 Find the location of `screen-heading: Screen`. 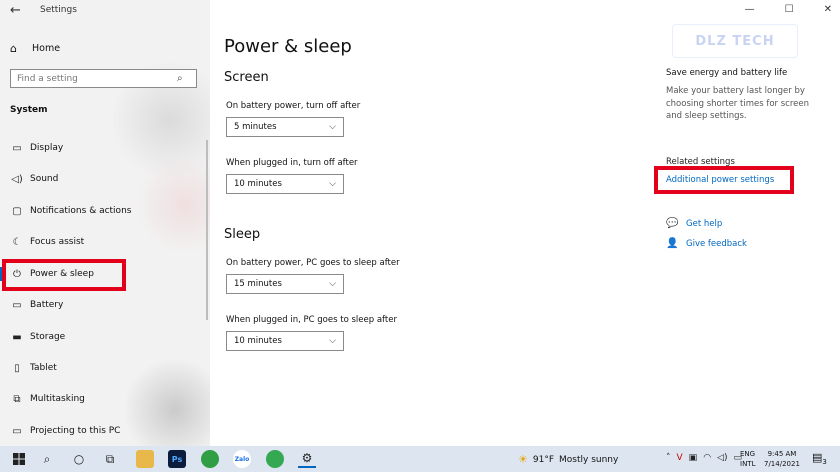

screen-heading: Screen is located at coordinates (246, 77).